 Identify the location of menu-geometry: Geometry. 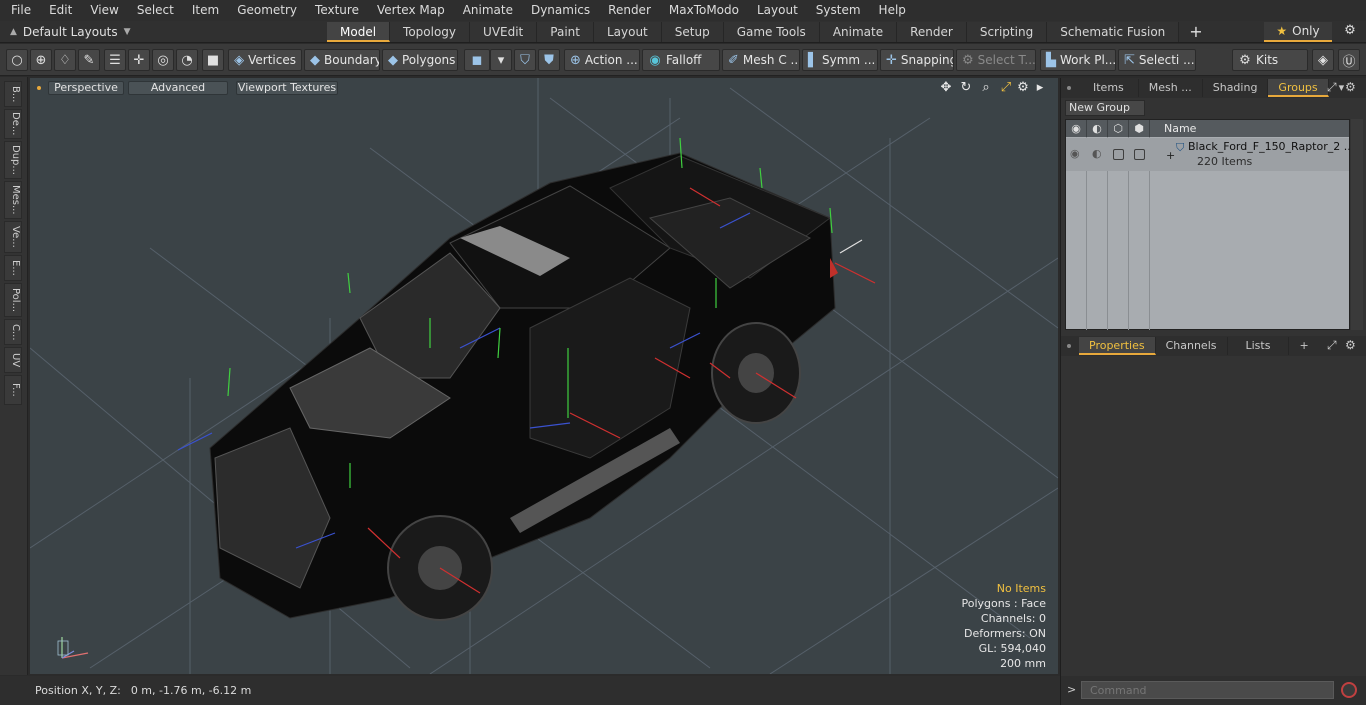
(265, 10).